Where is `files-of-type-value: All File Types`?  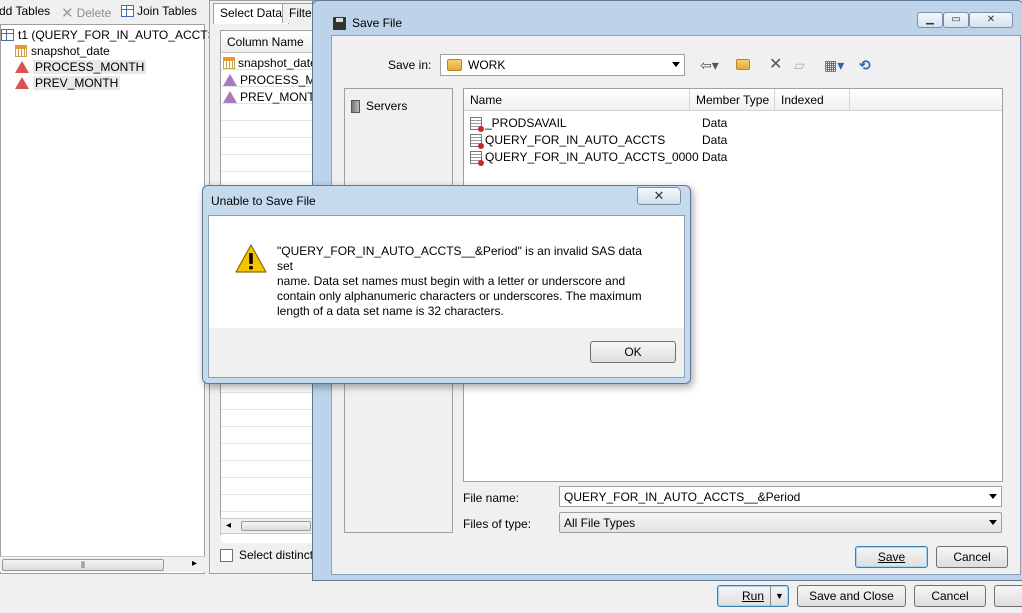
files-of-type-value: All File Types is located at coordinates (600, 523).